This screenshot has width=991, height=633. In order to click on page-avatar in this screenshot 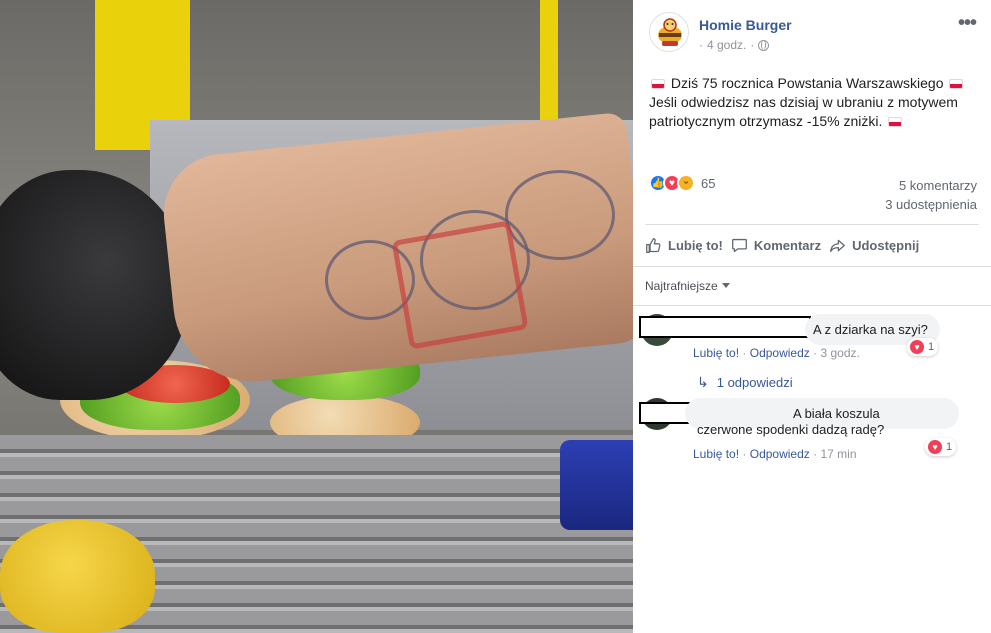, I will do `click(669, 32)`.